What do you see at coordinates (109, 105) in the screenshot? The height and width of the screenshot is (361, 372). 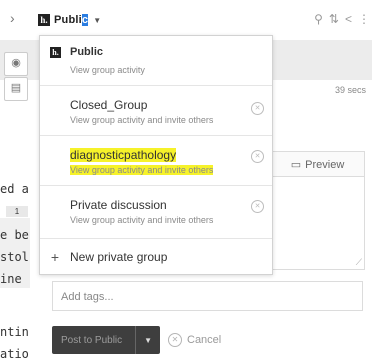 I see `group-item-label: Closed_Group` at bounding box center [109, 105].